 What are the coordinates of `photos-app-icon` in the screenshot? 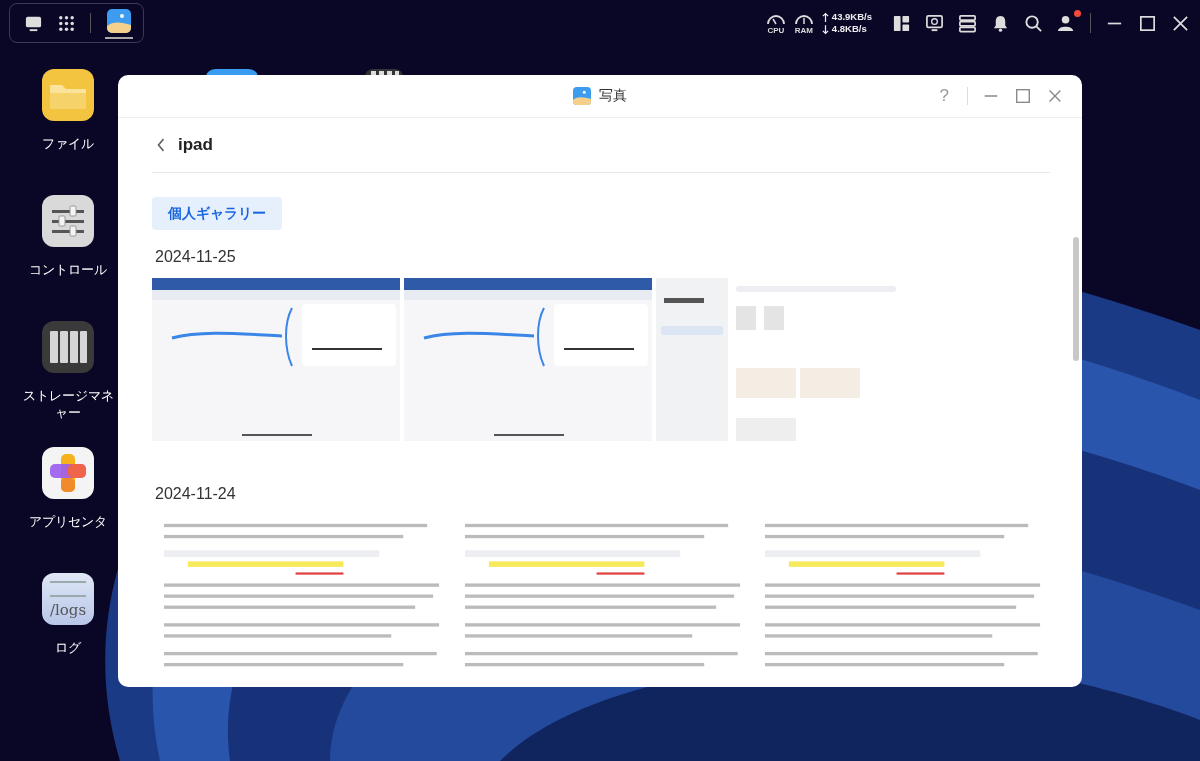 It's located at (582, 96).